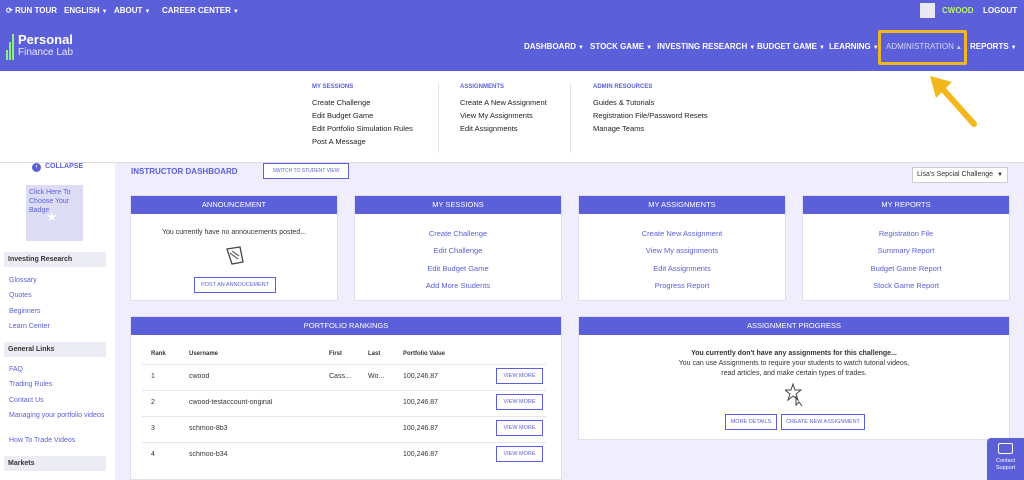  What do you see at coordinates (55, 349) in the screenshot?
I see `sidebar-heading-general: General Links` at bounding box center [55, 349].